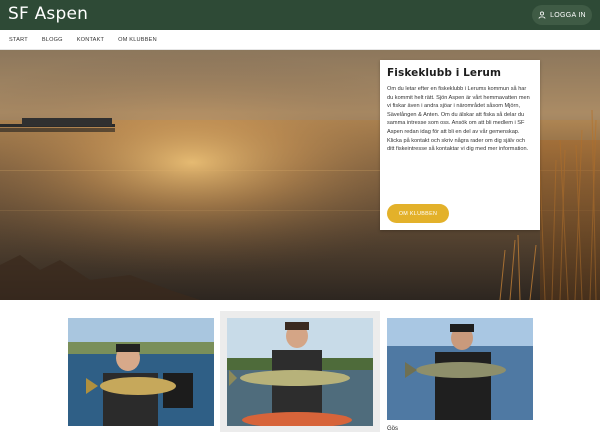 This screenshot has width=600, height=432. What do you see at coordinates (137, 40) in the screenshot?
I see `nav-item-om-klubben: OM KLUBBEN` at bounding box center [137, 40].